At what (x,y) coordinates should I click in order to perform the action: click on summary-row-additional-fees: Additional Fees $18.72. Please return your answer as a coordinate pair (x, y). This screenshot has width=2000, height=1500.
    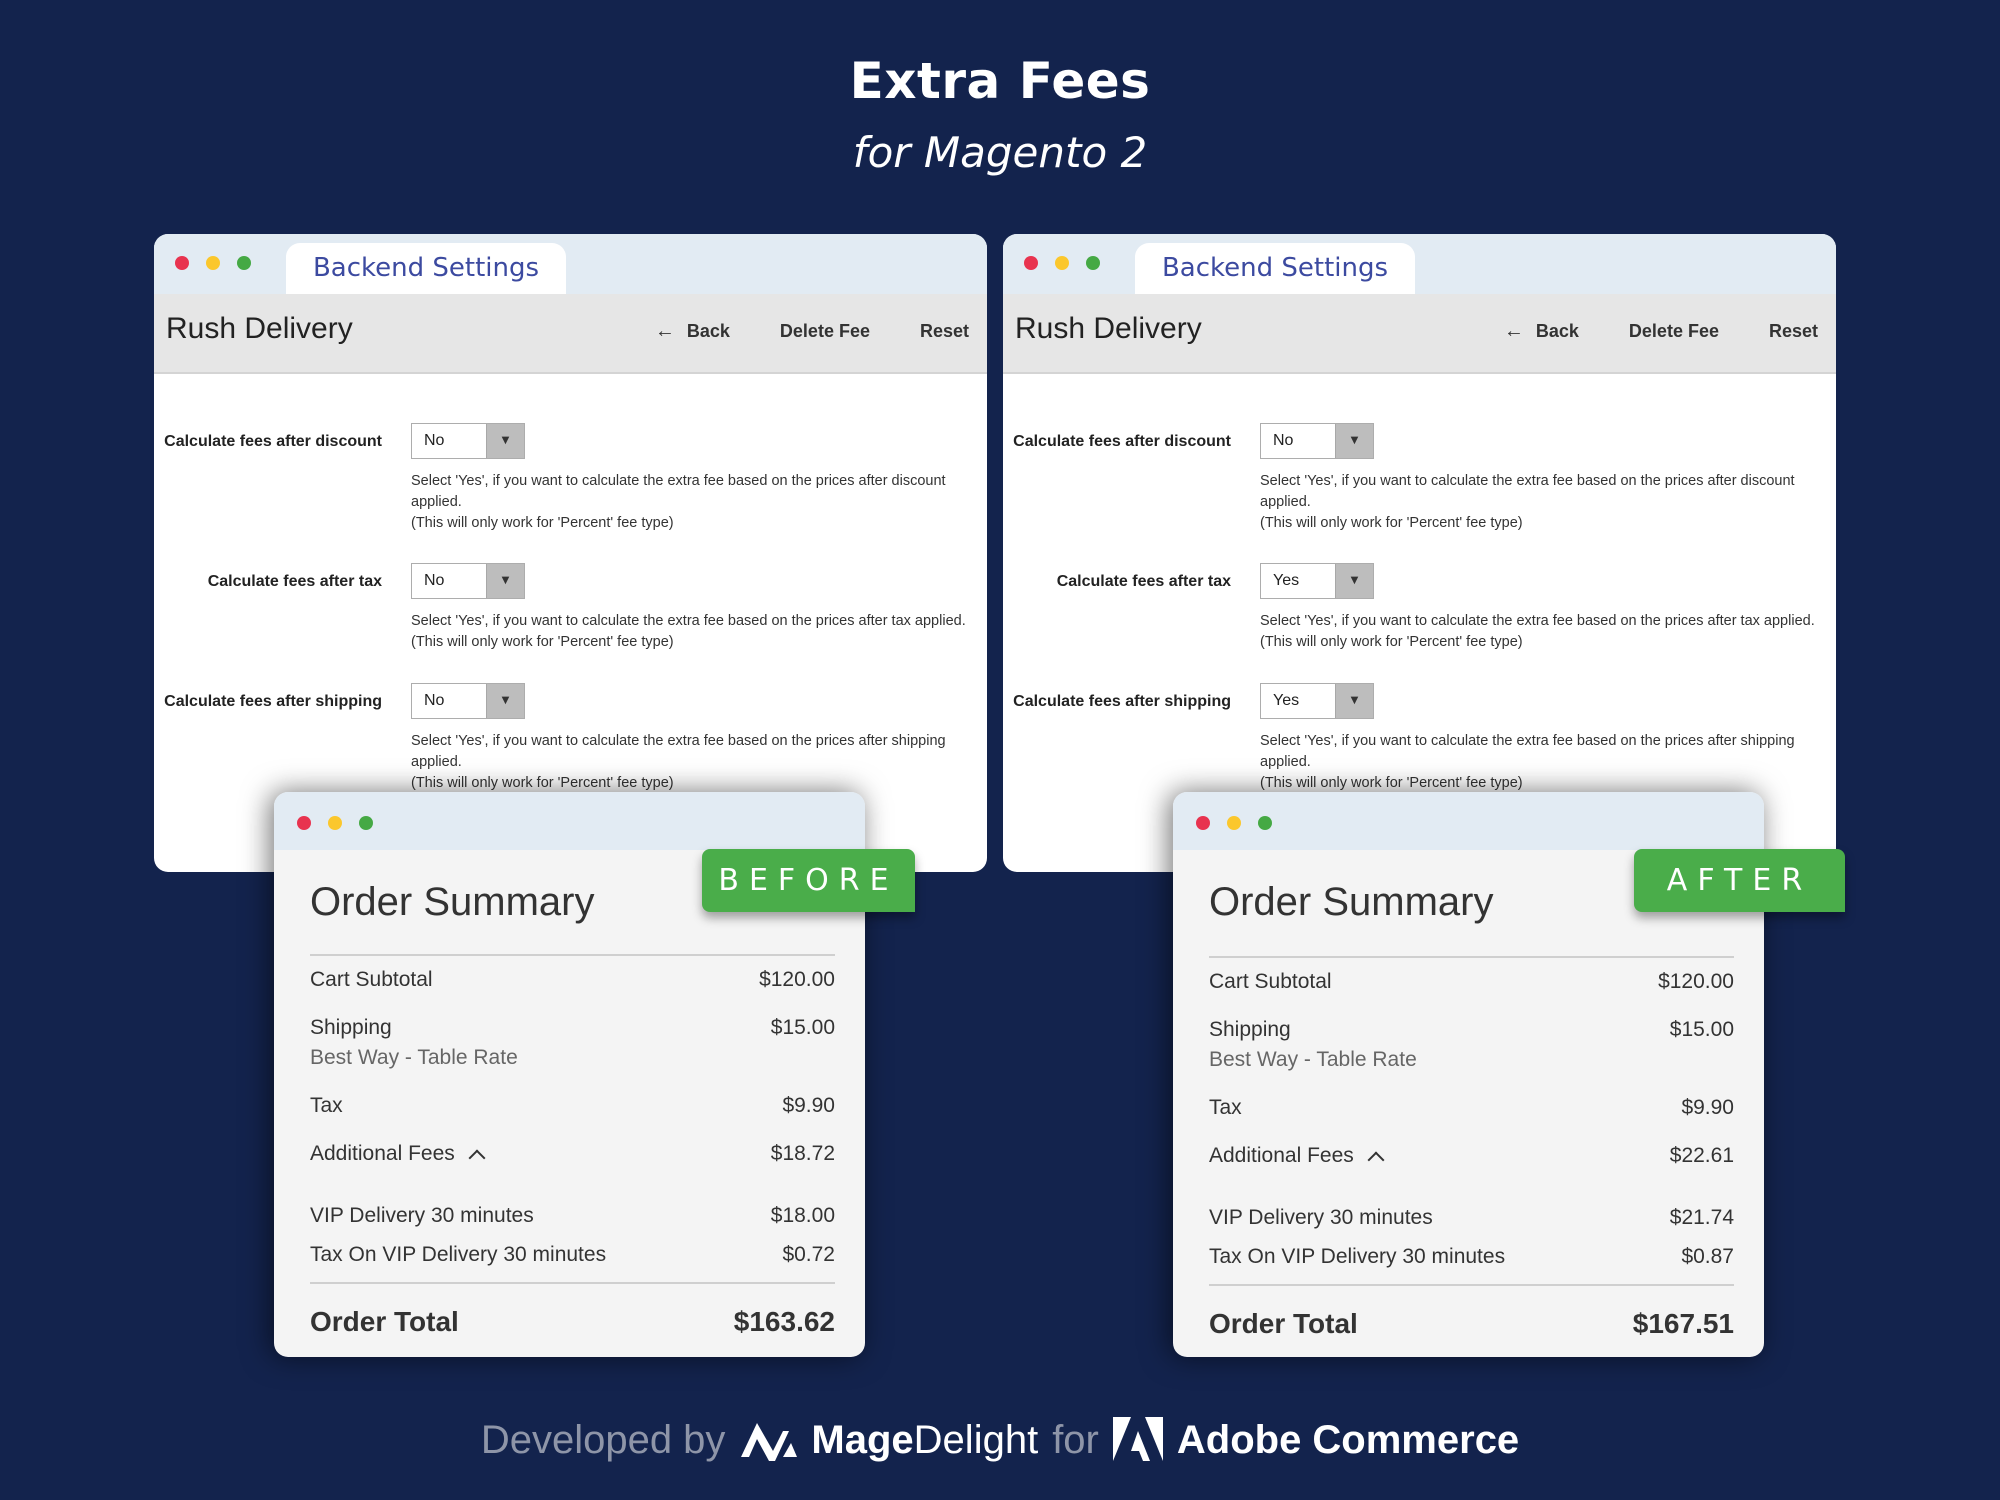
    Looking at the image, I should click on (572, 1154).